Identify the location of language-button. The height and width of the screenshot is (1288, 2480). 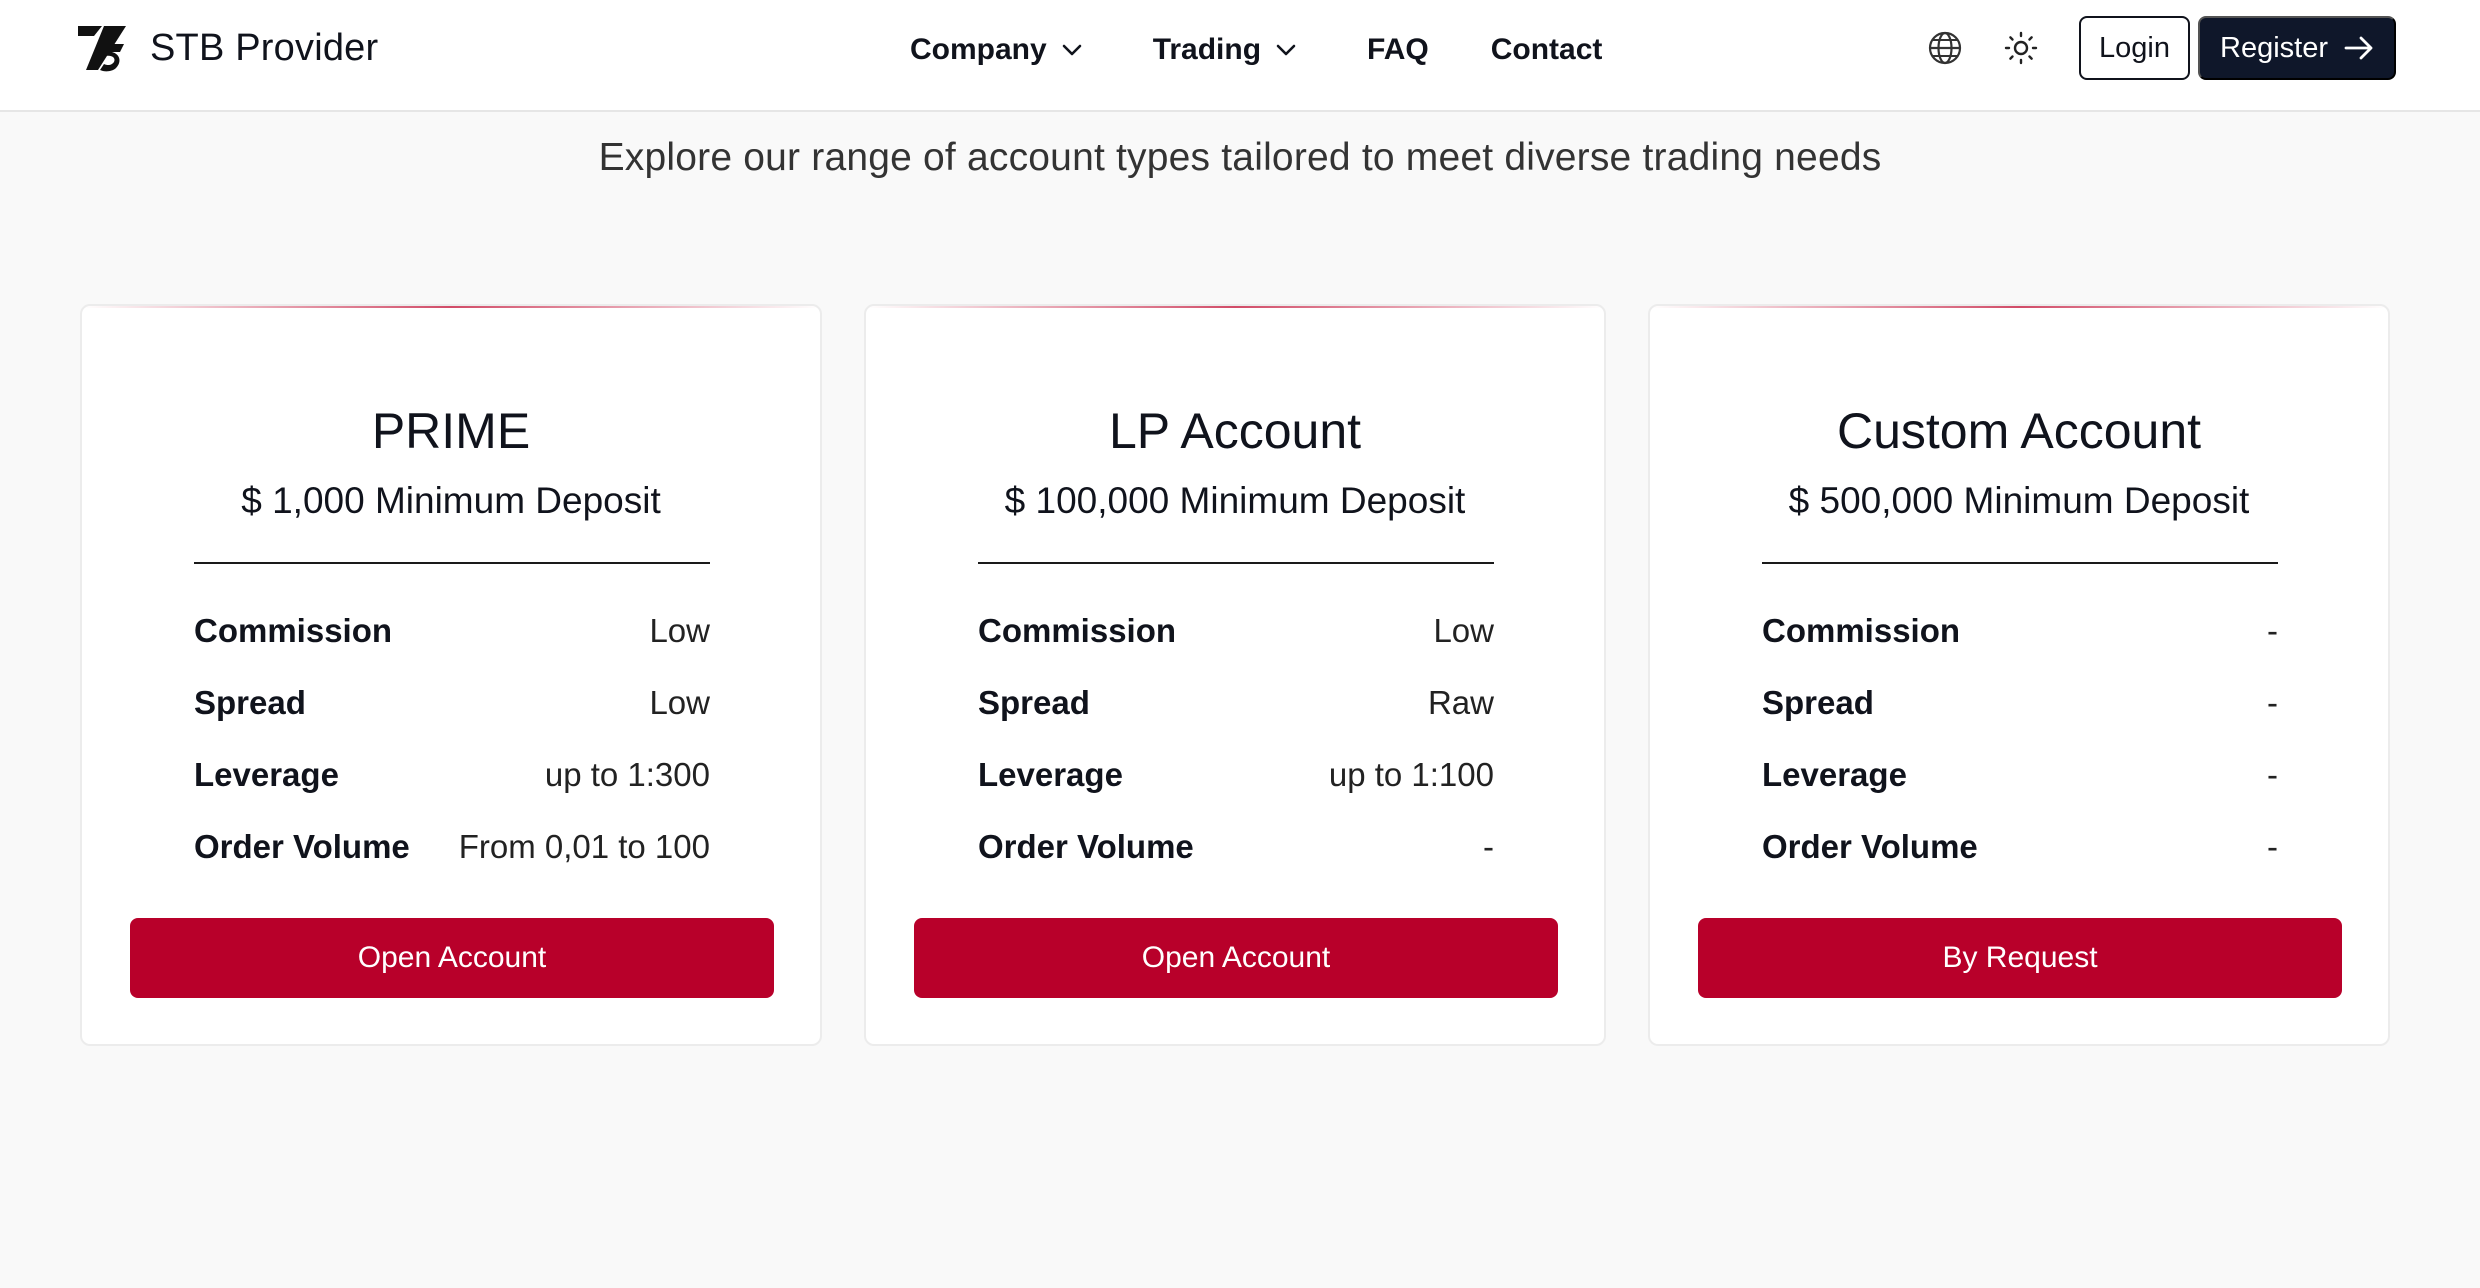
(1945, 48).